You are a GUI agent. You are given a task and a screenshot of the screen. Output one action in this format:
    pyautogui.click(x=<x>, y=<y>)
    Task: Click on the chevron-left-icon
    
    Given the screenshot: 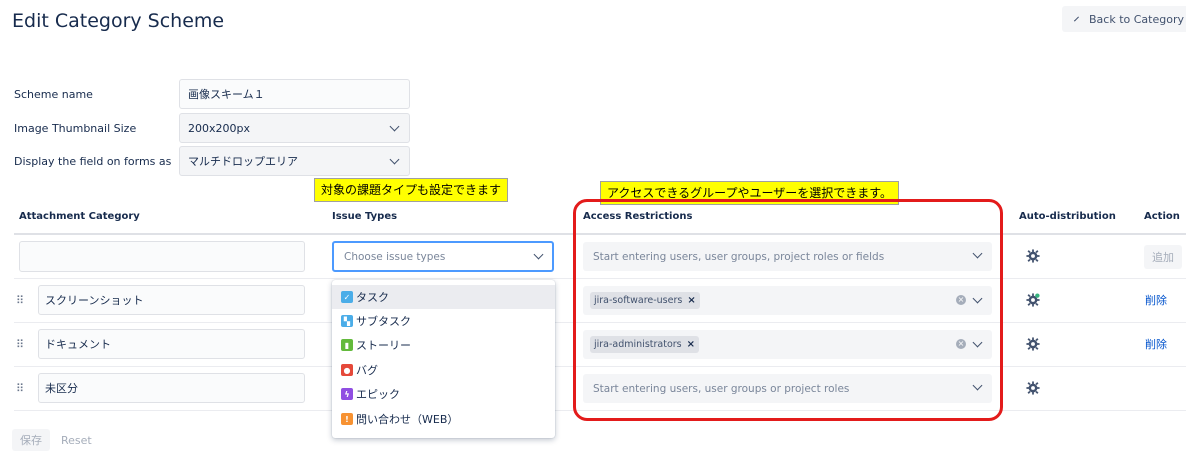 What is the action you would take?
    pyautogui.click(x=1076, y=19)
    